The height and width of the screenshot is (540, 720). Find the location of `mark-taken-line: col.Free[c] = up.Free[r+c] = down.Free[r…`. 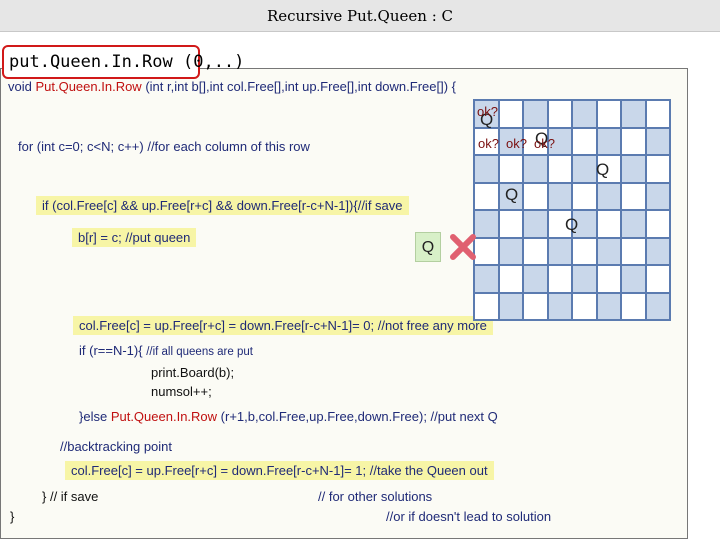

mark-taken-line: col.Free[c] = up.Free[r+c] = down.Free[r… is located at coordinates (283, 325).